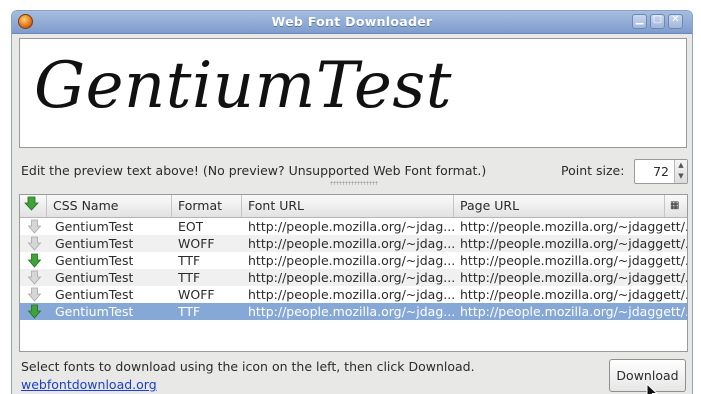 This screenshot has height=394, width=701. What do you see at coordinates (652, 388) in the screenshot?
I see `mouse-cursor-icon` at bounding box center [652, 388].